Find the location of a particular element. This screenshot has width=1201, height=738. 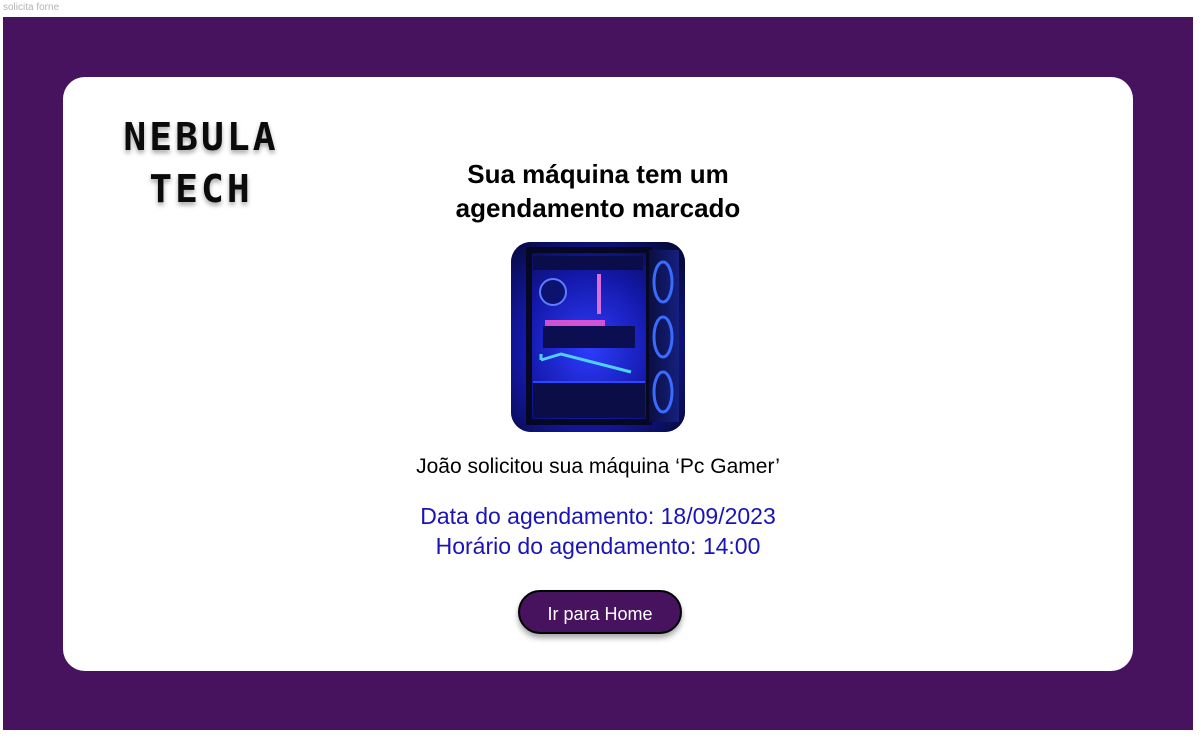

gaming-pc-photo is located at coordinates (598, 337).